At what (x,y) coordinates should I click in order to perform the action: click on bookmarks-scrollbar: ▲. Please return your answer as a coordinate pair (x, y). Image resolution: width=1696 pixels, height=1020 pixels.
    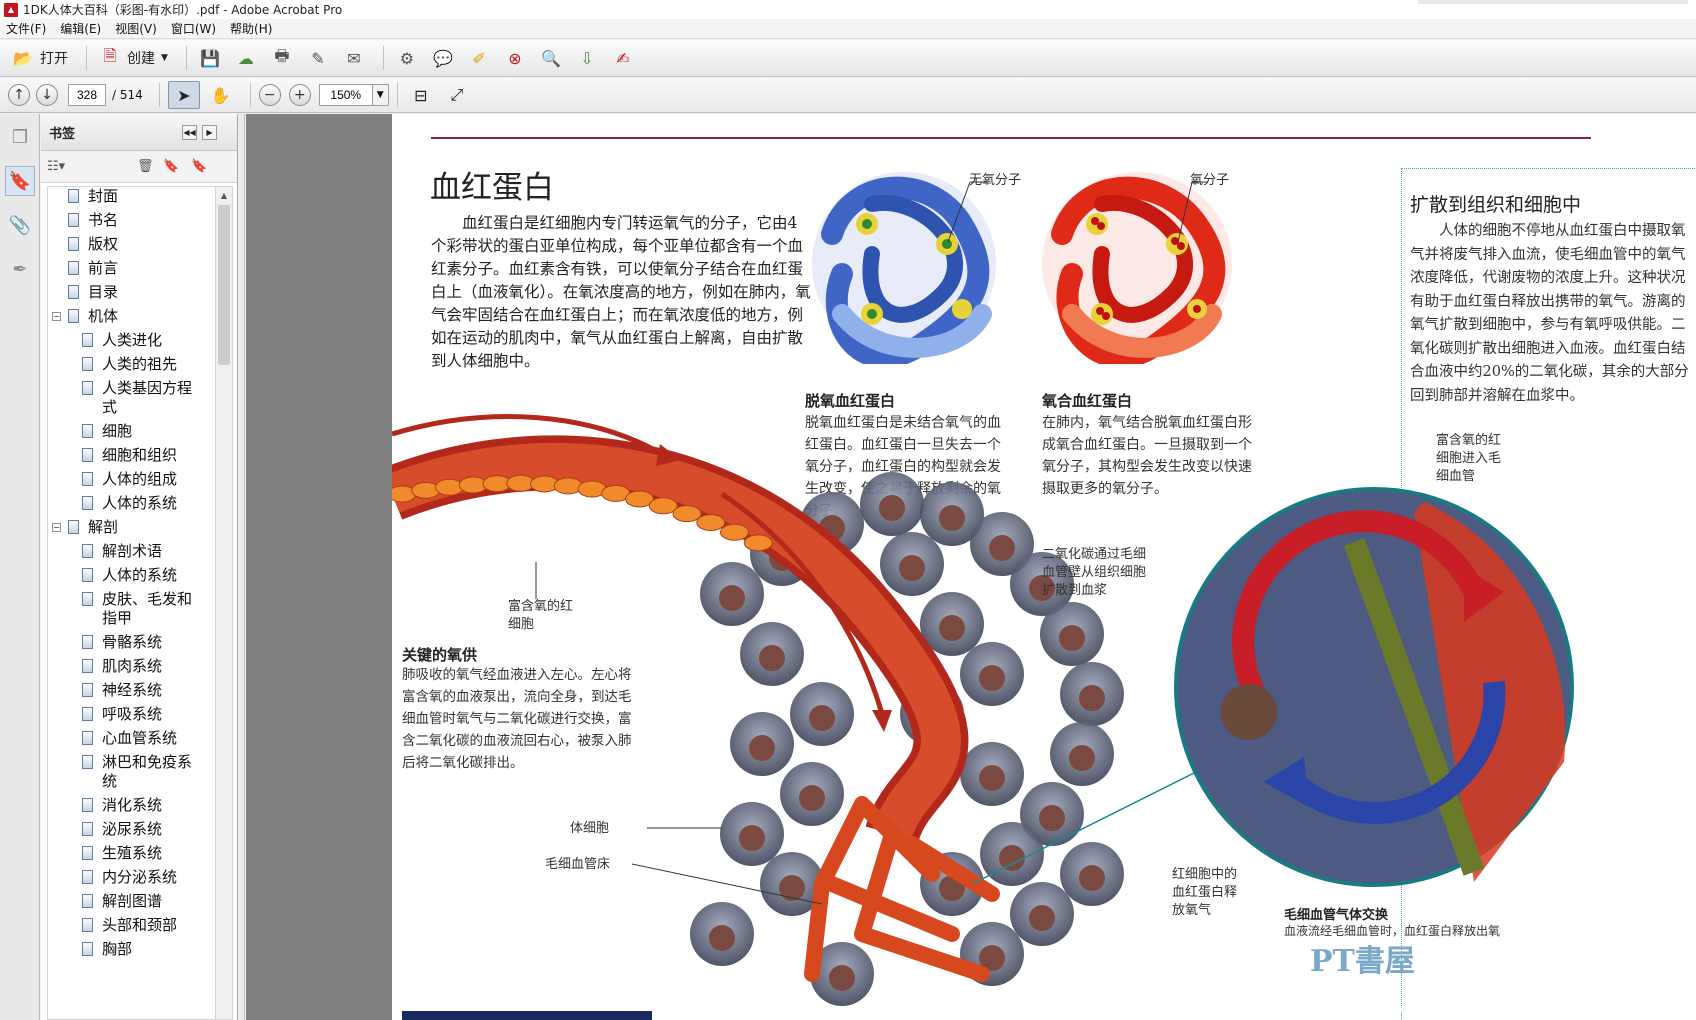
    Looking at the image, I should click on (224, 603).